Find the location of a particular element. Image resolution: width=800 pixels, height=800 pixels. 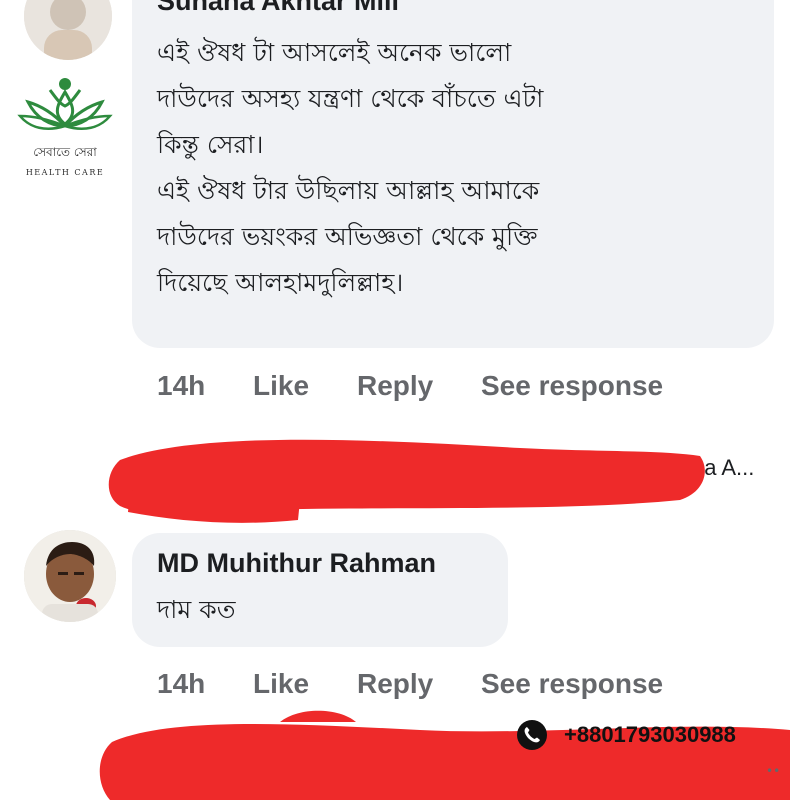

phone-icon is located at coordinates (532, 735).